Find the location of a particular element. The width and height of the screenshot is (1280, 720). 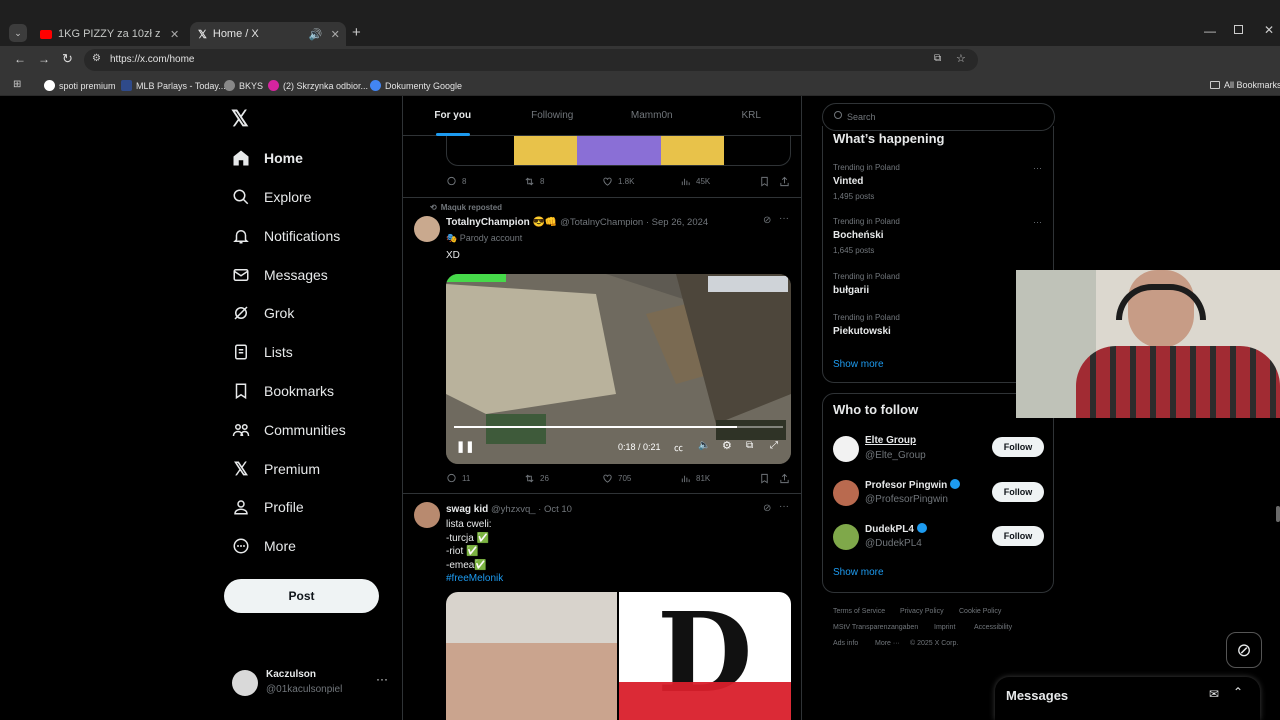

restore-button is located at coordinates (1238, 29).